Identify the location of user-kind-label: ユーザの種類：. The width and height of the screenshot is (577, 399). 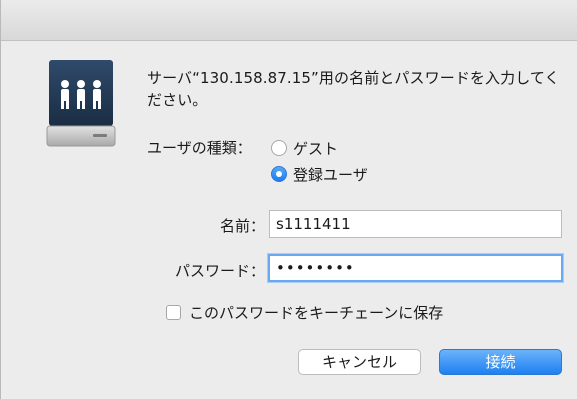
(199, 148).